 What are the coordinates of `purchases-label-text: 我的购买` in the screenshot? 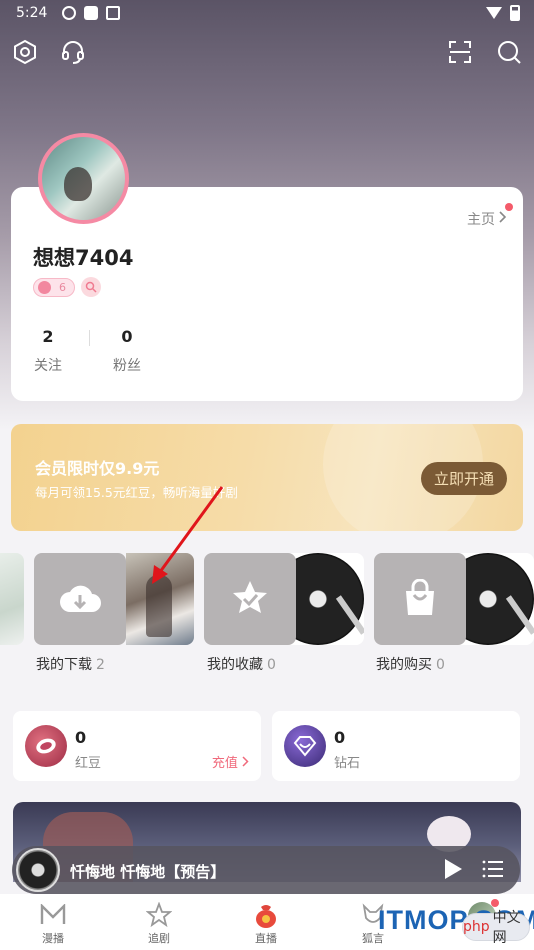 It's located at (404, 665).